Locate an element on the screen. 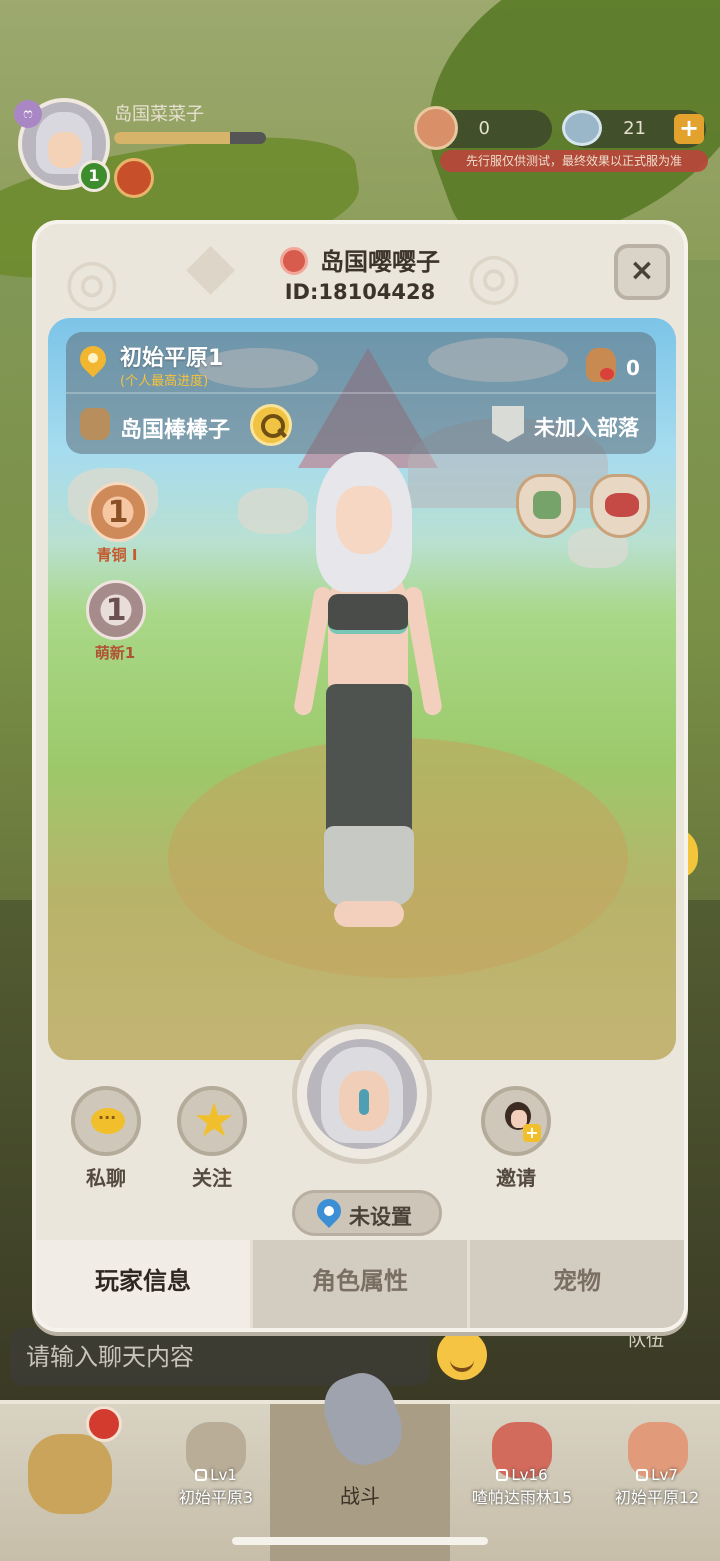 This screenshot has height=1561, width=720. nav-label: 初始平原12 is located at coordinates (657, 1497).